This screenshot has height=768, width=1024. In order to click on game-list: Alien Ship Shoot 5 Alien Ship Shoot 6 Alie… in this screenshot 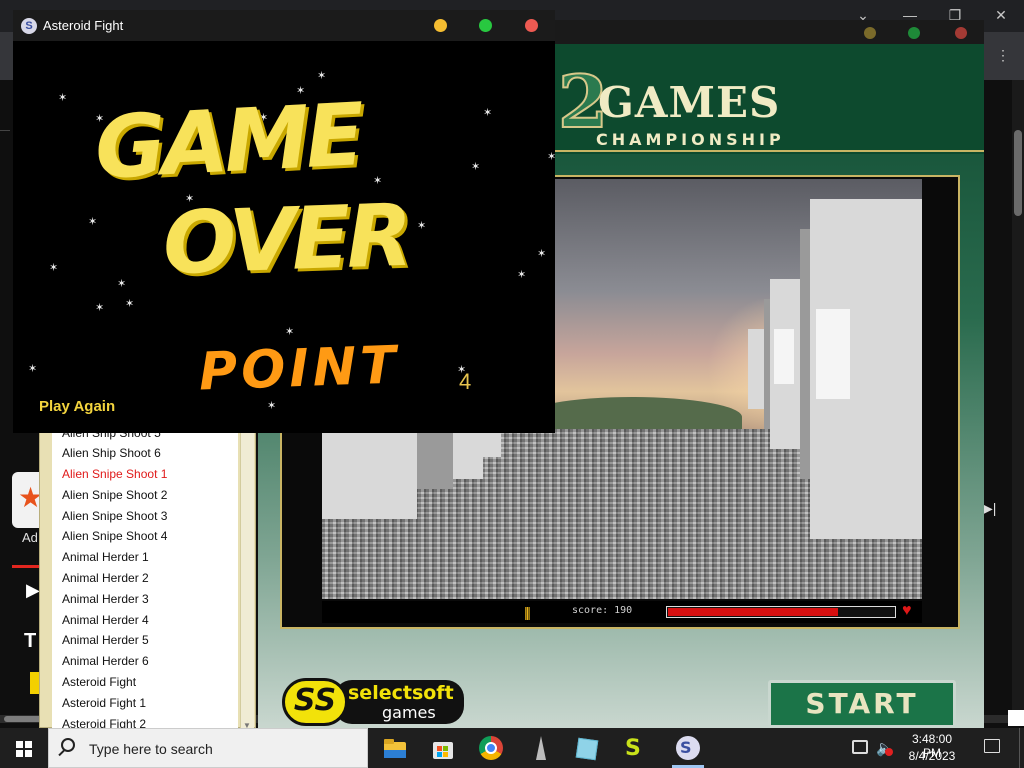, I will do `click(145, 580)`.